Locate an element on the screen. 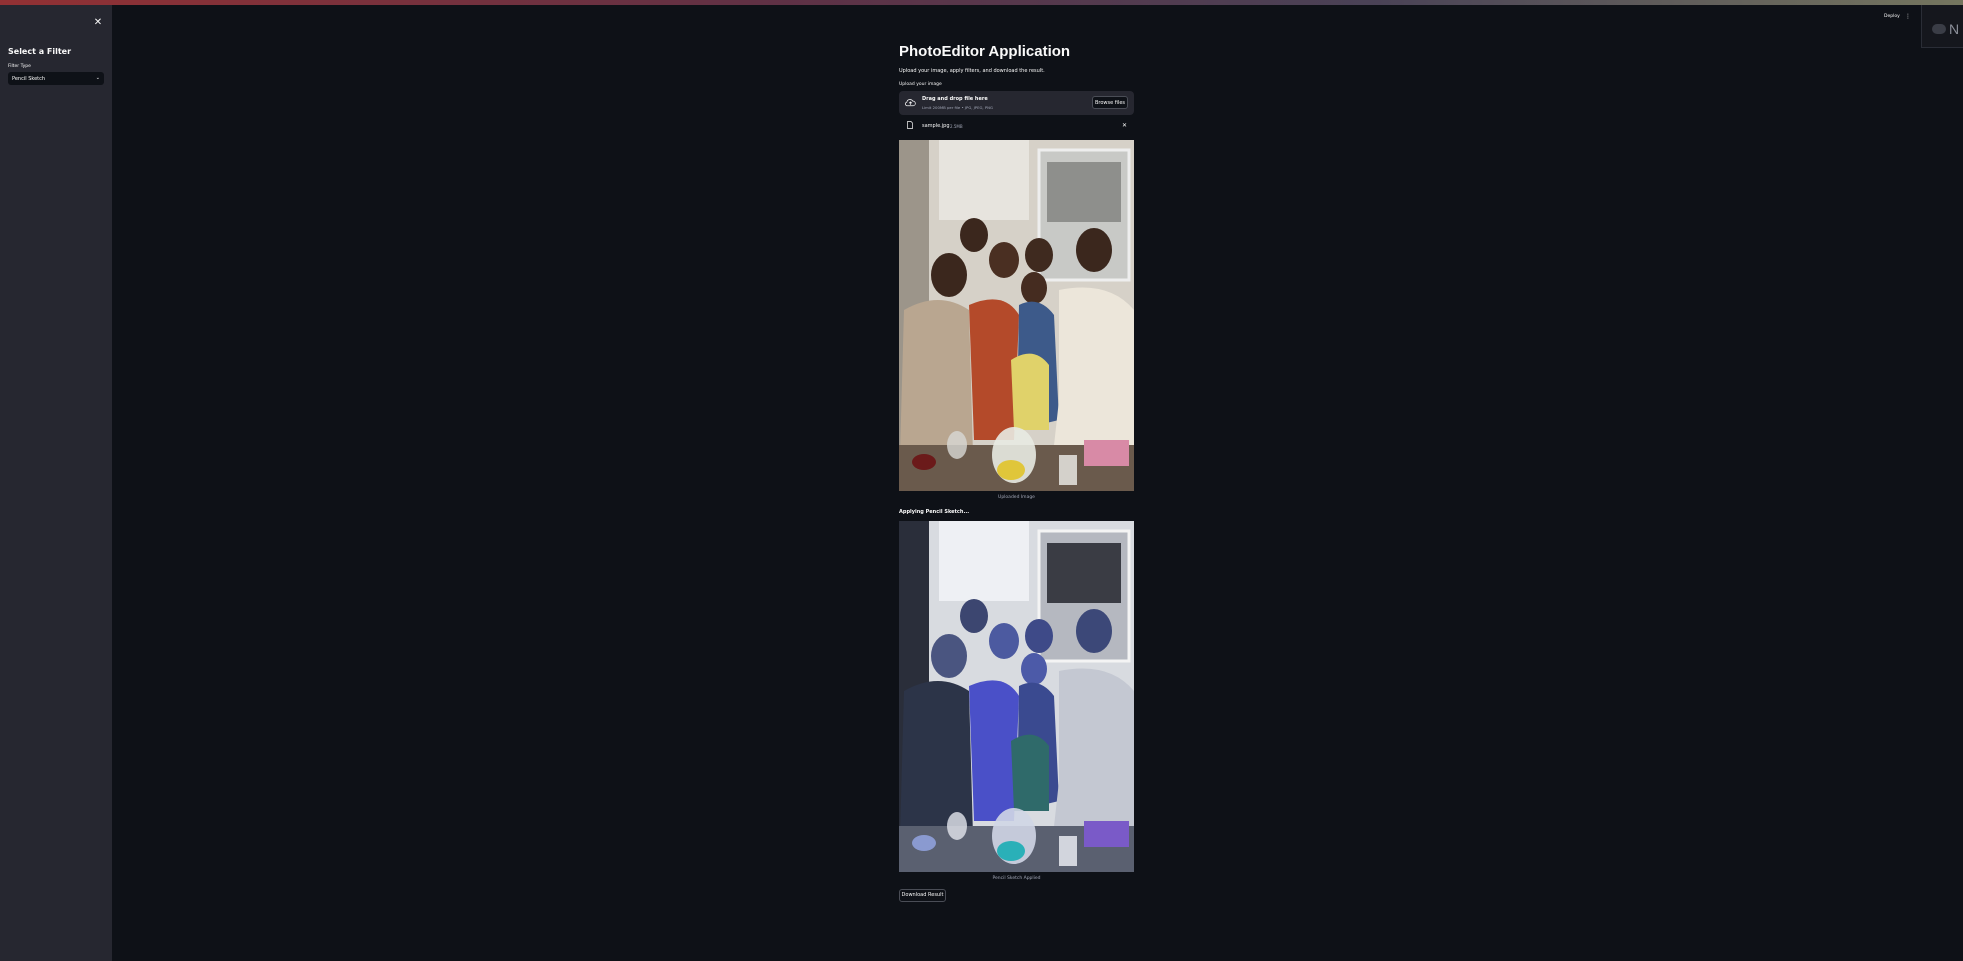 The width and height of the screenshot is (1963, 961). uploaded-image is located at coordinates (1016, 315).